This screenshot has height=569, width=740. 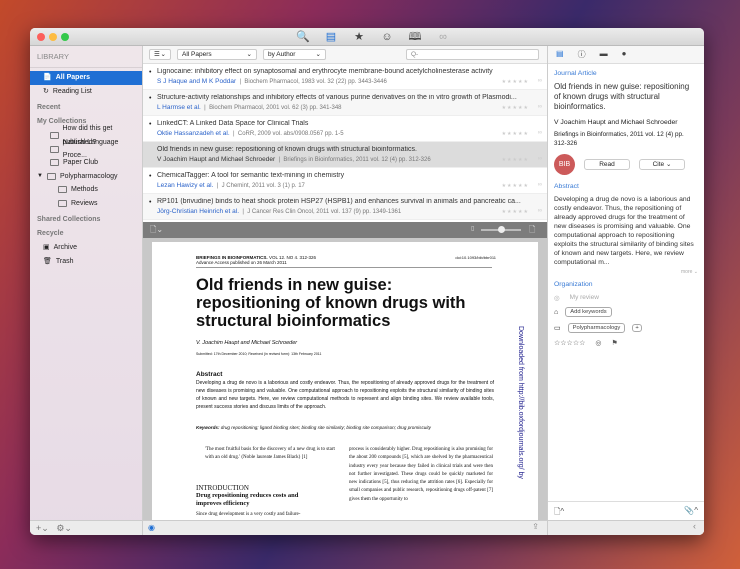 What do you see at coordinates (624, 54) in the screenshot?
I see `comment-icon: ●` at bounding box center [624, 54].